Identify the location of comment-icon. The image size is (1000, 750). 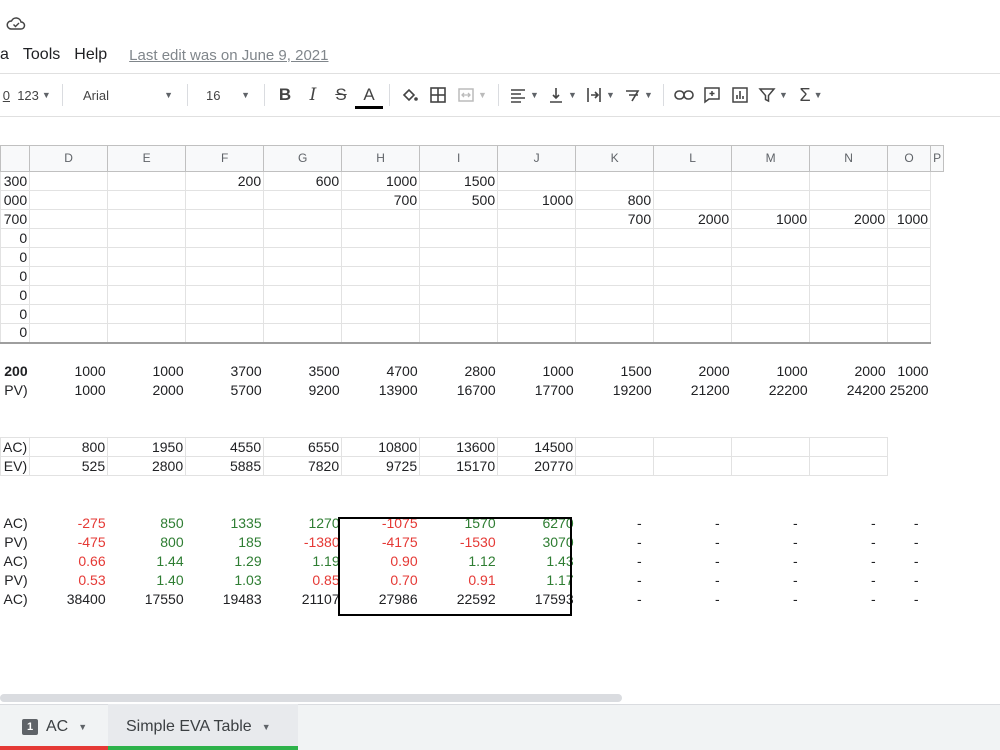
(712, 95).